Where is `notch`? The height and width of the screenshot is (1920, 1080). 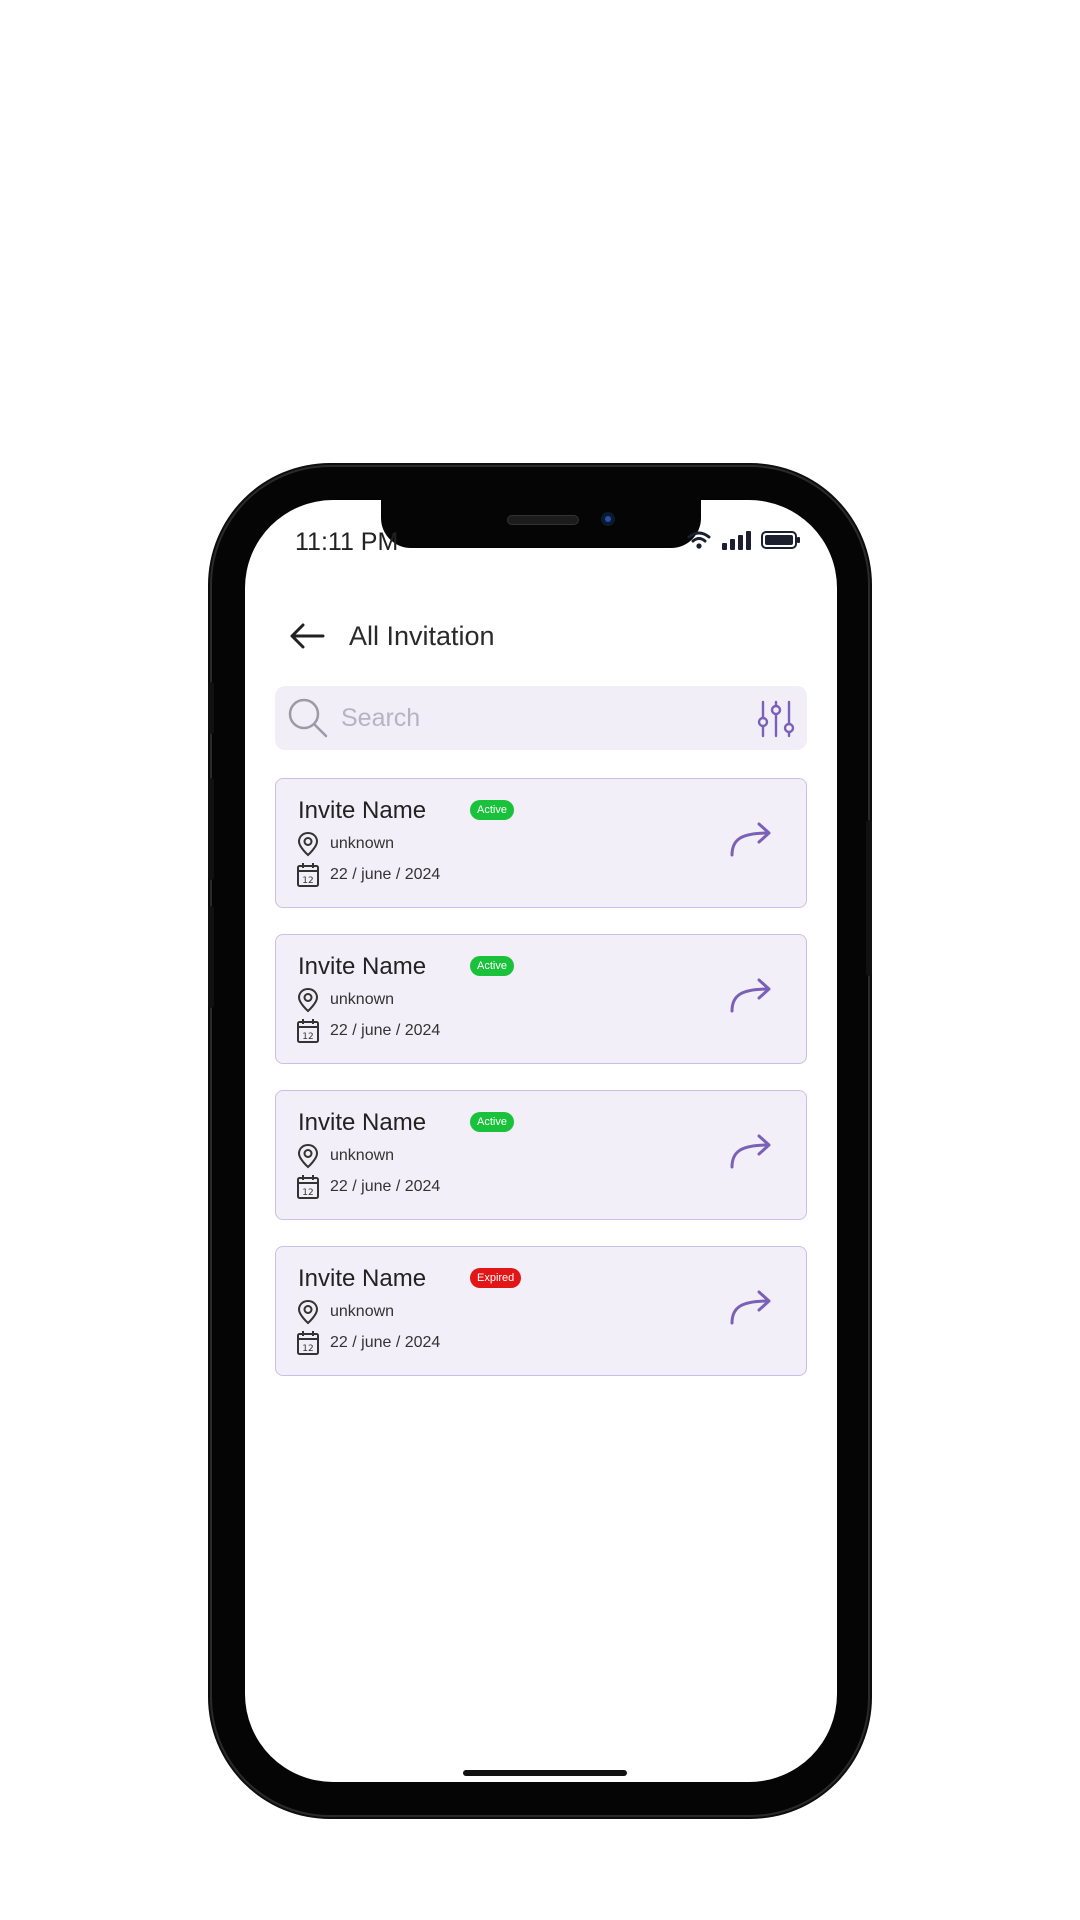 notch is located at coordinates (541, 524).